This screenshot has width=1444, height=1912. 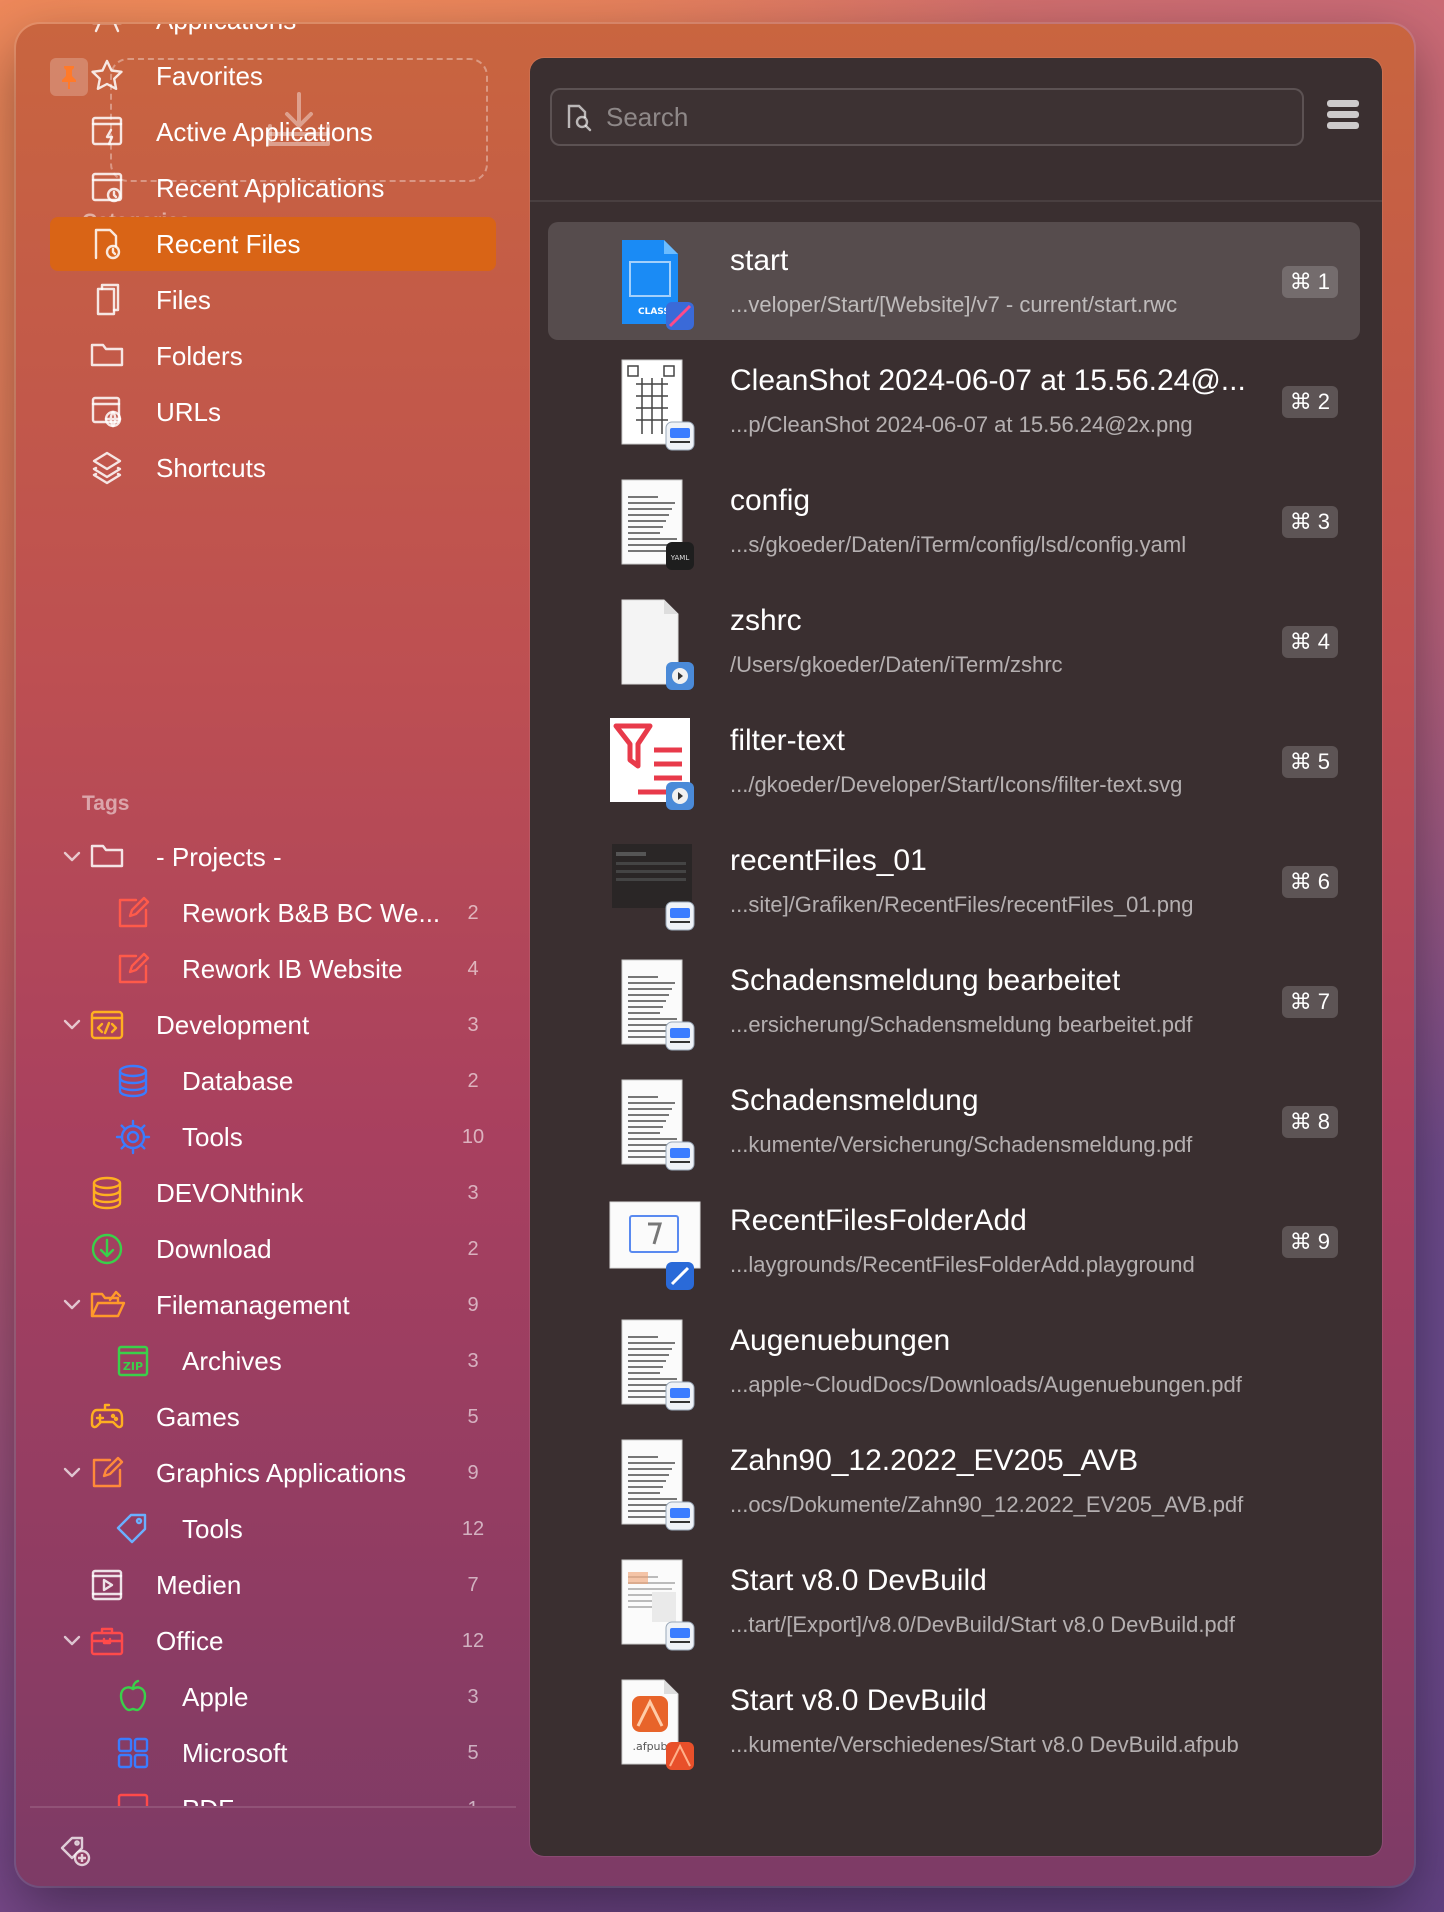 What do you see at coordinates (273, 1641) in the screenshot?
I see `tag-item: Office 12` at bounding box center [273, 1641].